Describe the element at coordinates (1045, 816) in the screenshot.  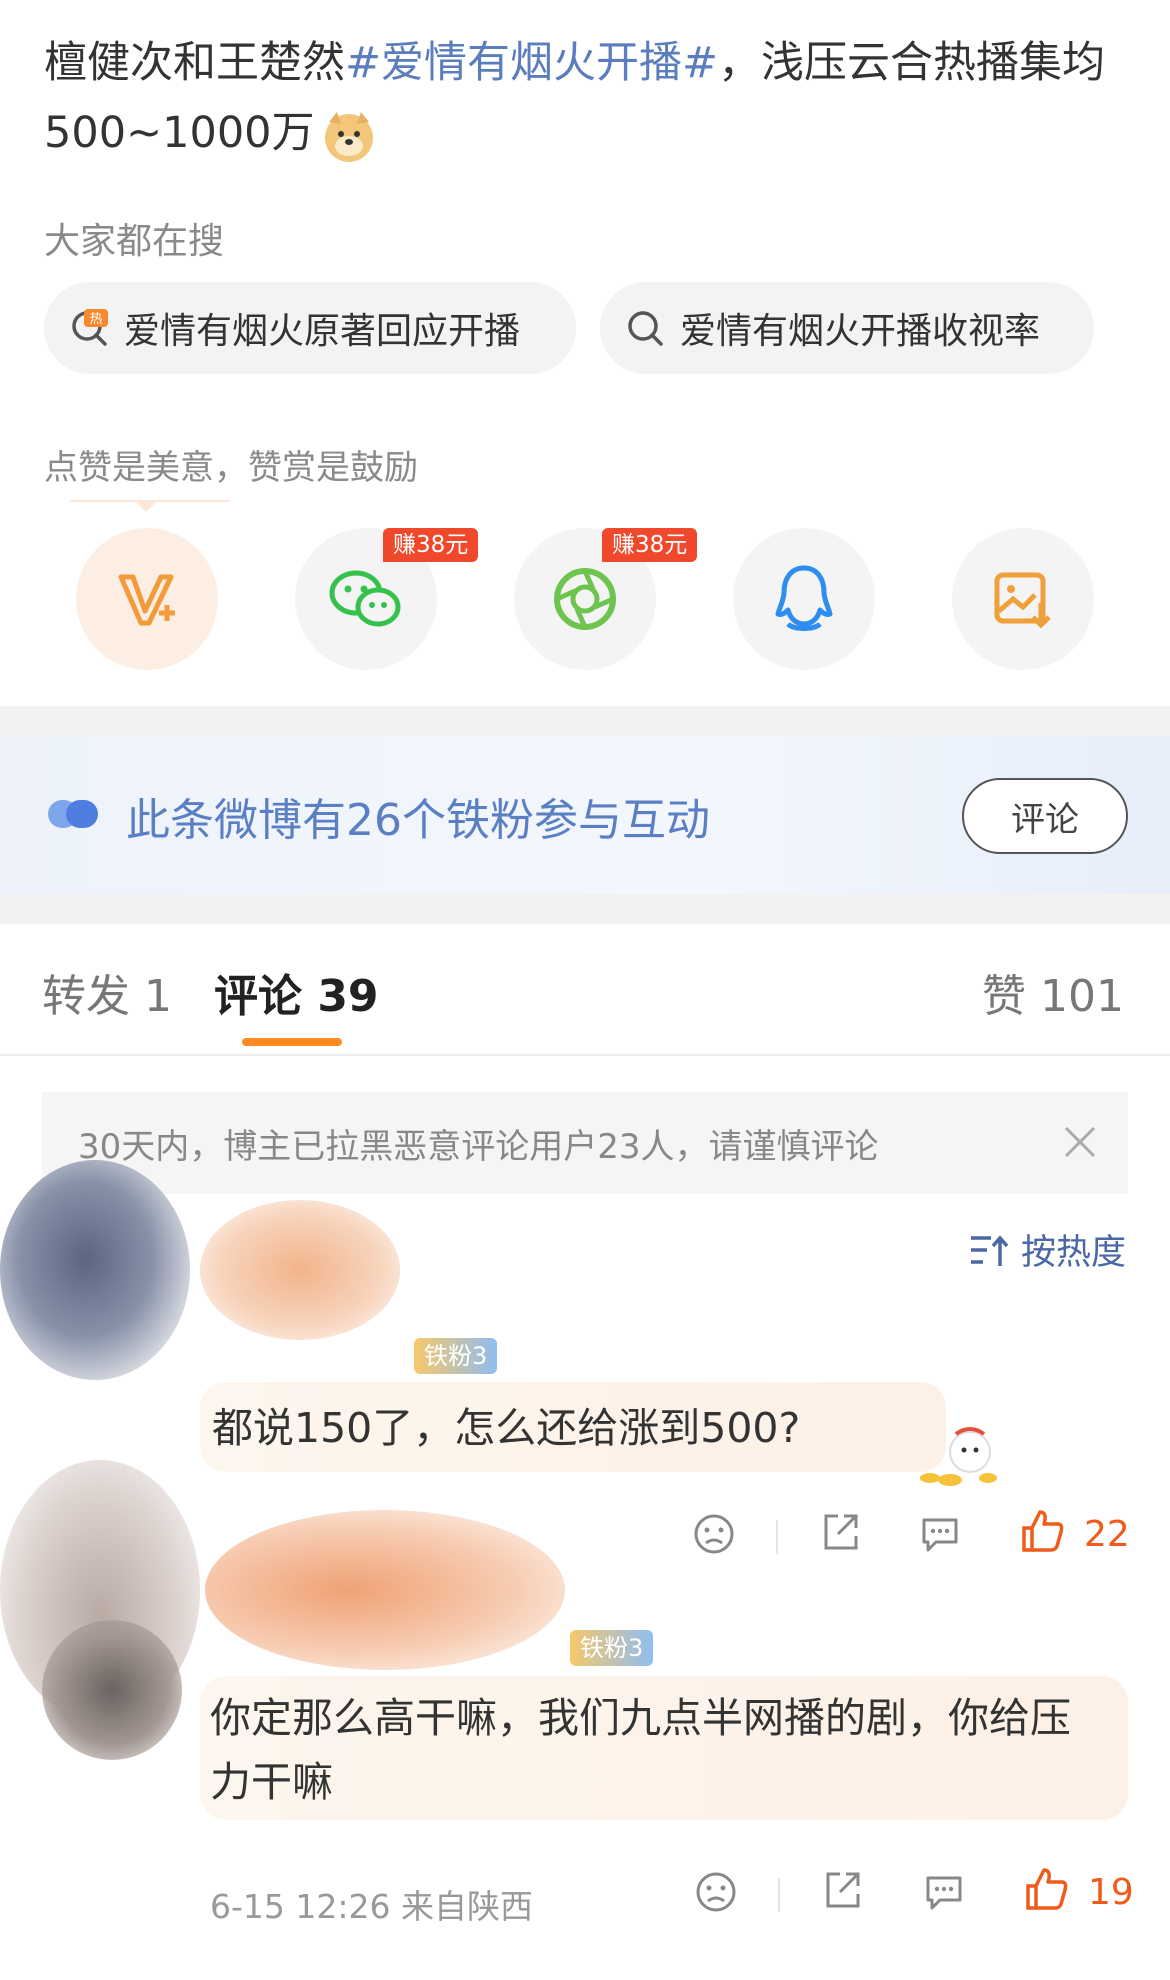
I see `fans-comment-button: 评论` at that location.